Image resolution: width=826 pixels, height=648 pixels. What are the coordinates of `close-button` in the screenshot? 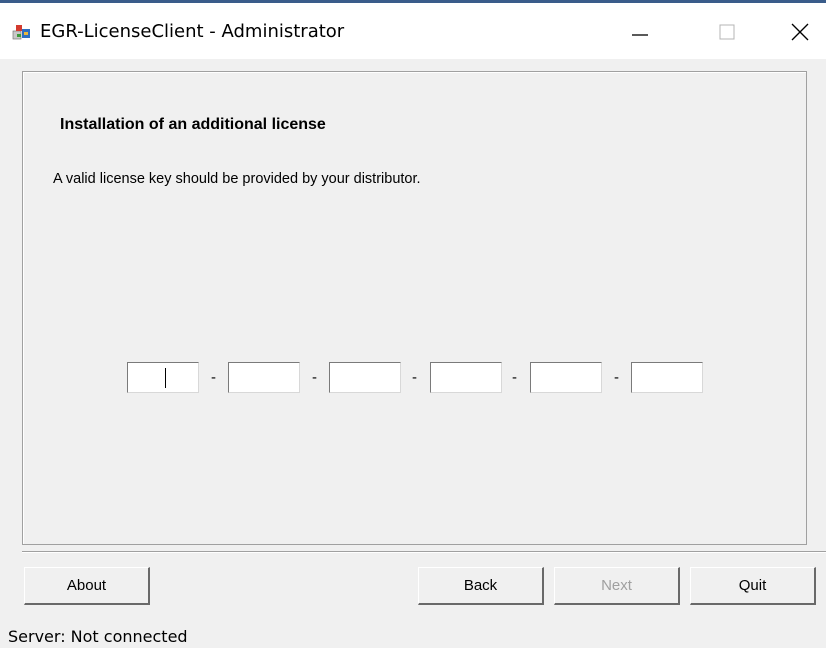 It's located at (800, 32).